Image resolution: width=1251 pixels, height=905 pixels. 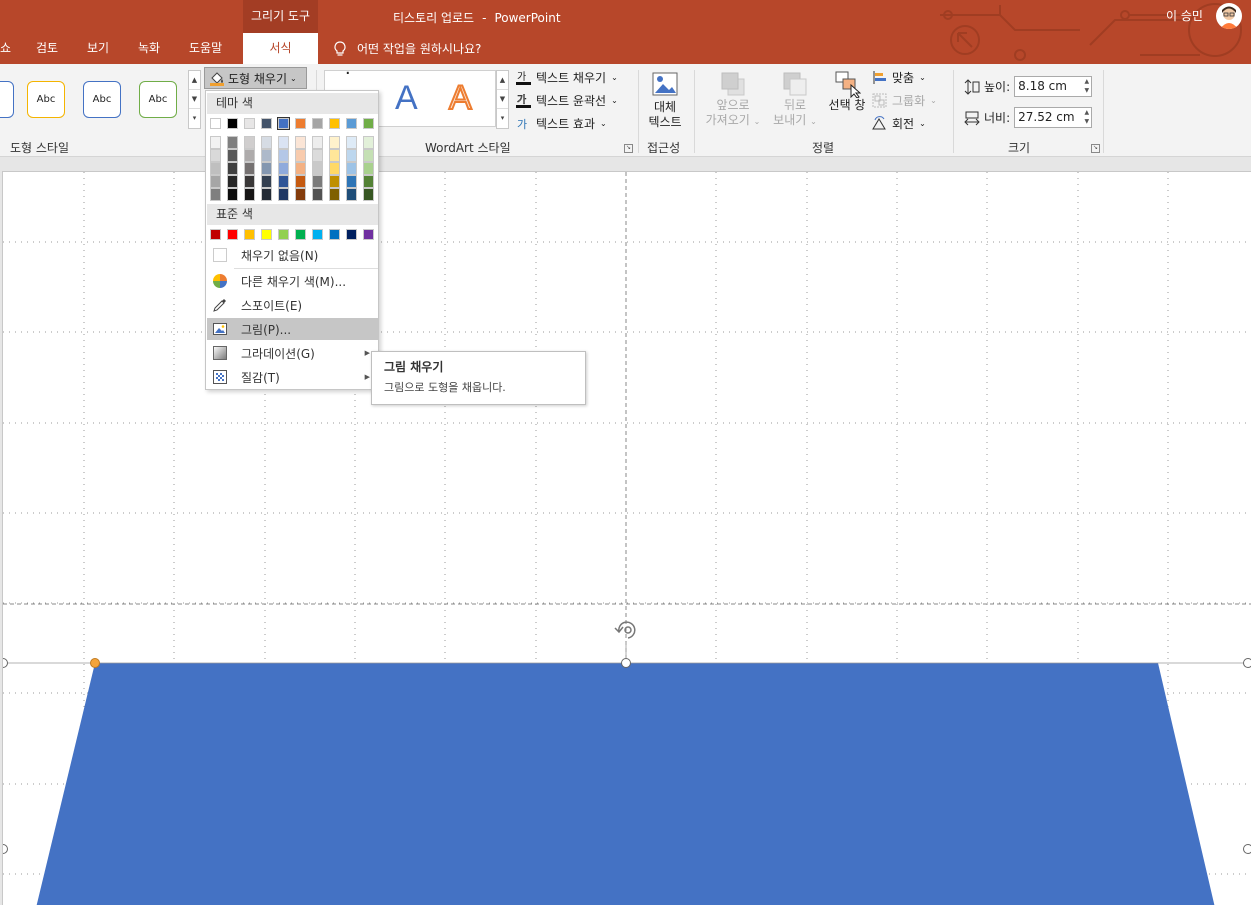 I want to click on spinner-icon: ▲ ▼, so click(x=1087, y=86).